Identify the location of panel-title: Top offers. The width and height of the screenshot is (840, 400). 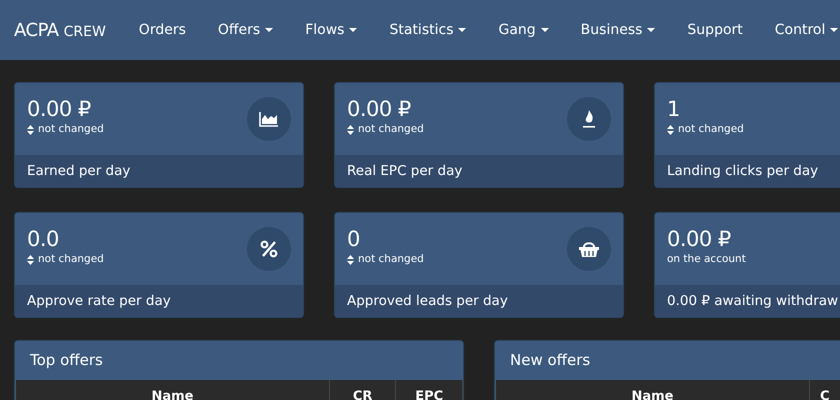
(66, 361).